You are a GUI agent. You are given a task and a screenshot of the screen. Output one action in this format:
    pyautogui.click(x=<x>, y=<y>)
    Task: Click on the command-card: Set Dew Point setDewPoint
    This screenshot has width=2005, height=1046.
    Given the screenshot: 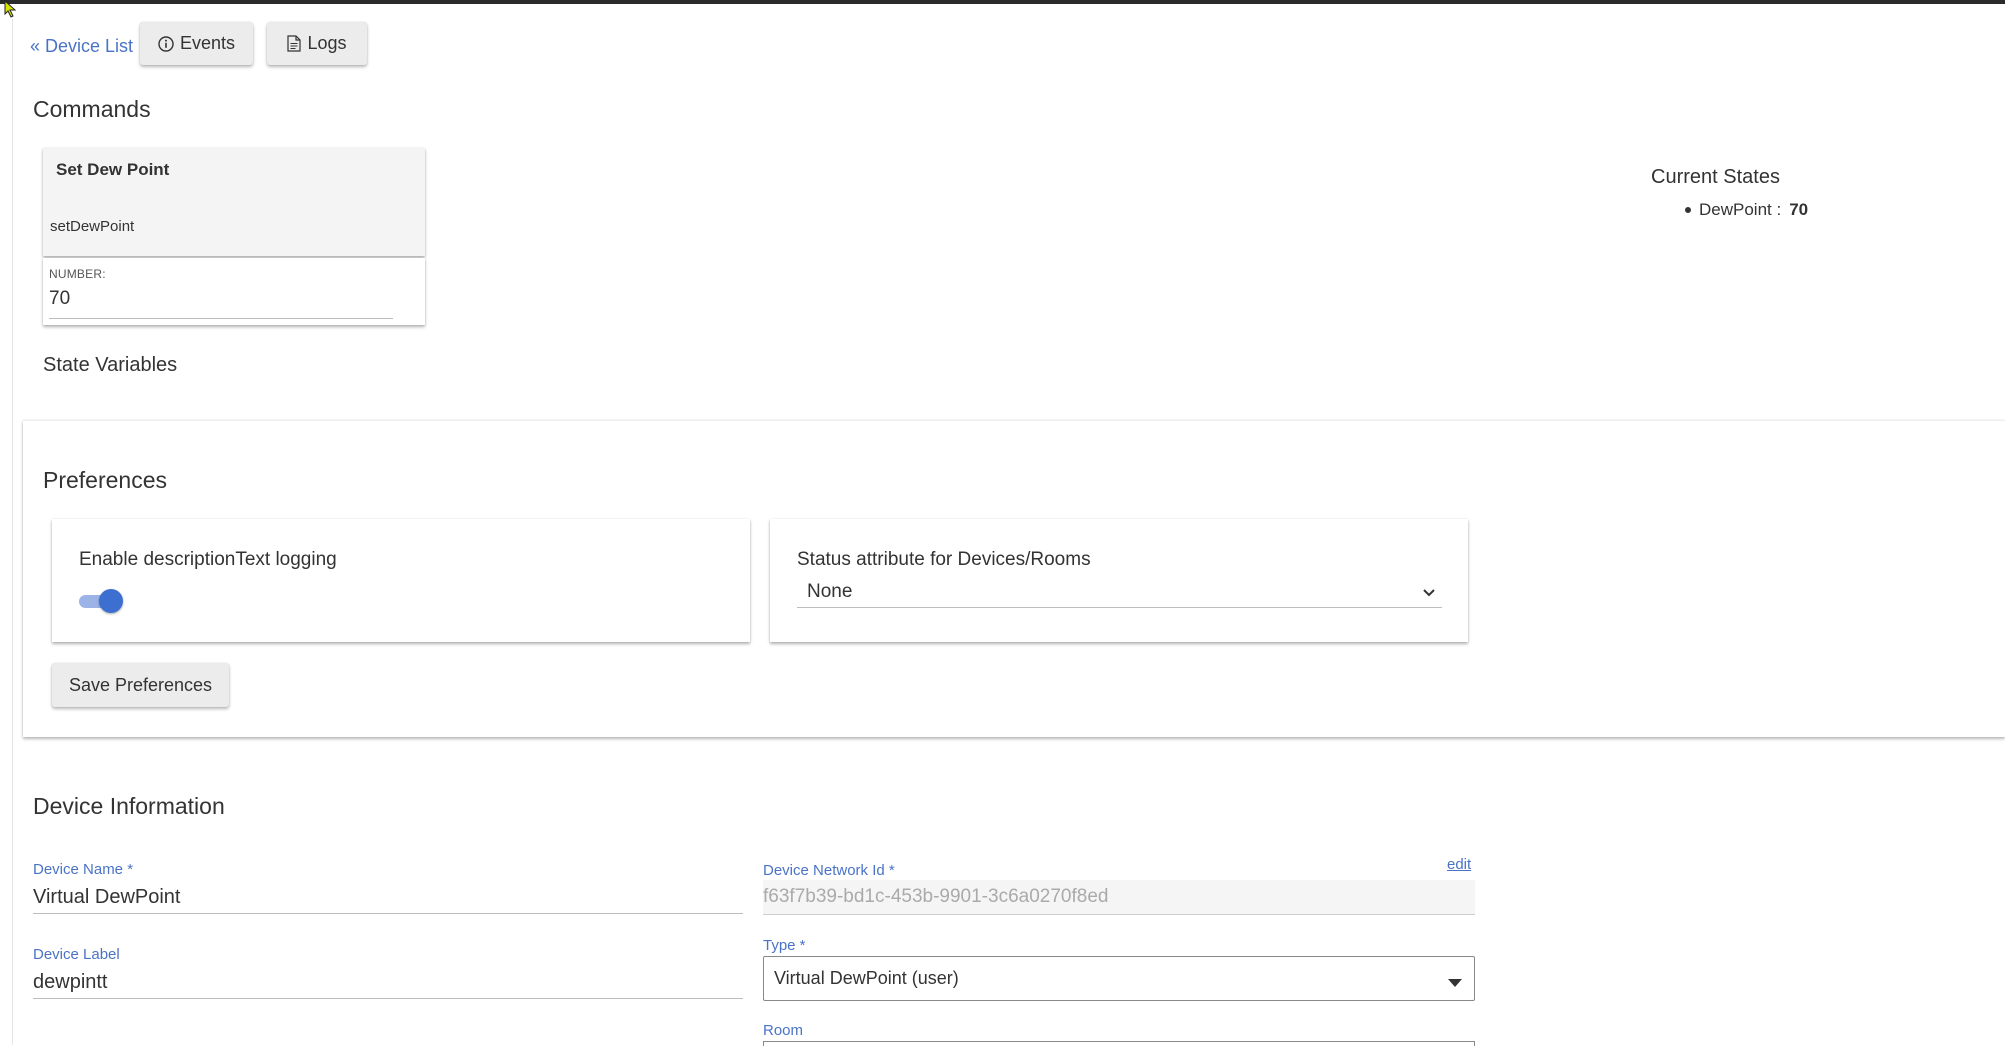 What is the action you would take?
    pyautogui.click(x=234, y=202)
    